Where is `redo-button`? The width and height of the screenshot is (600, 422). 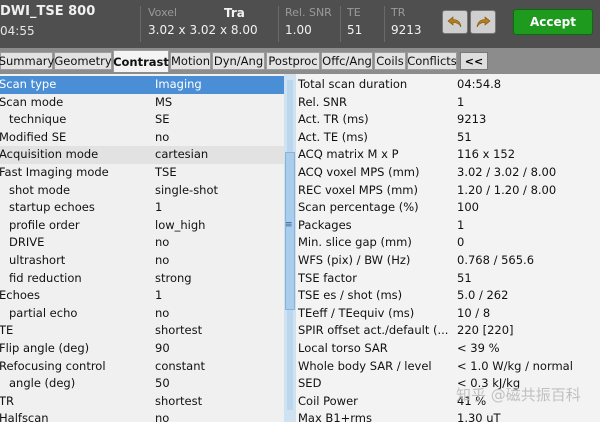
redo-button is located at coordinates (483, 22).